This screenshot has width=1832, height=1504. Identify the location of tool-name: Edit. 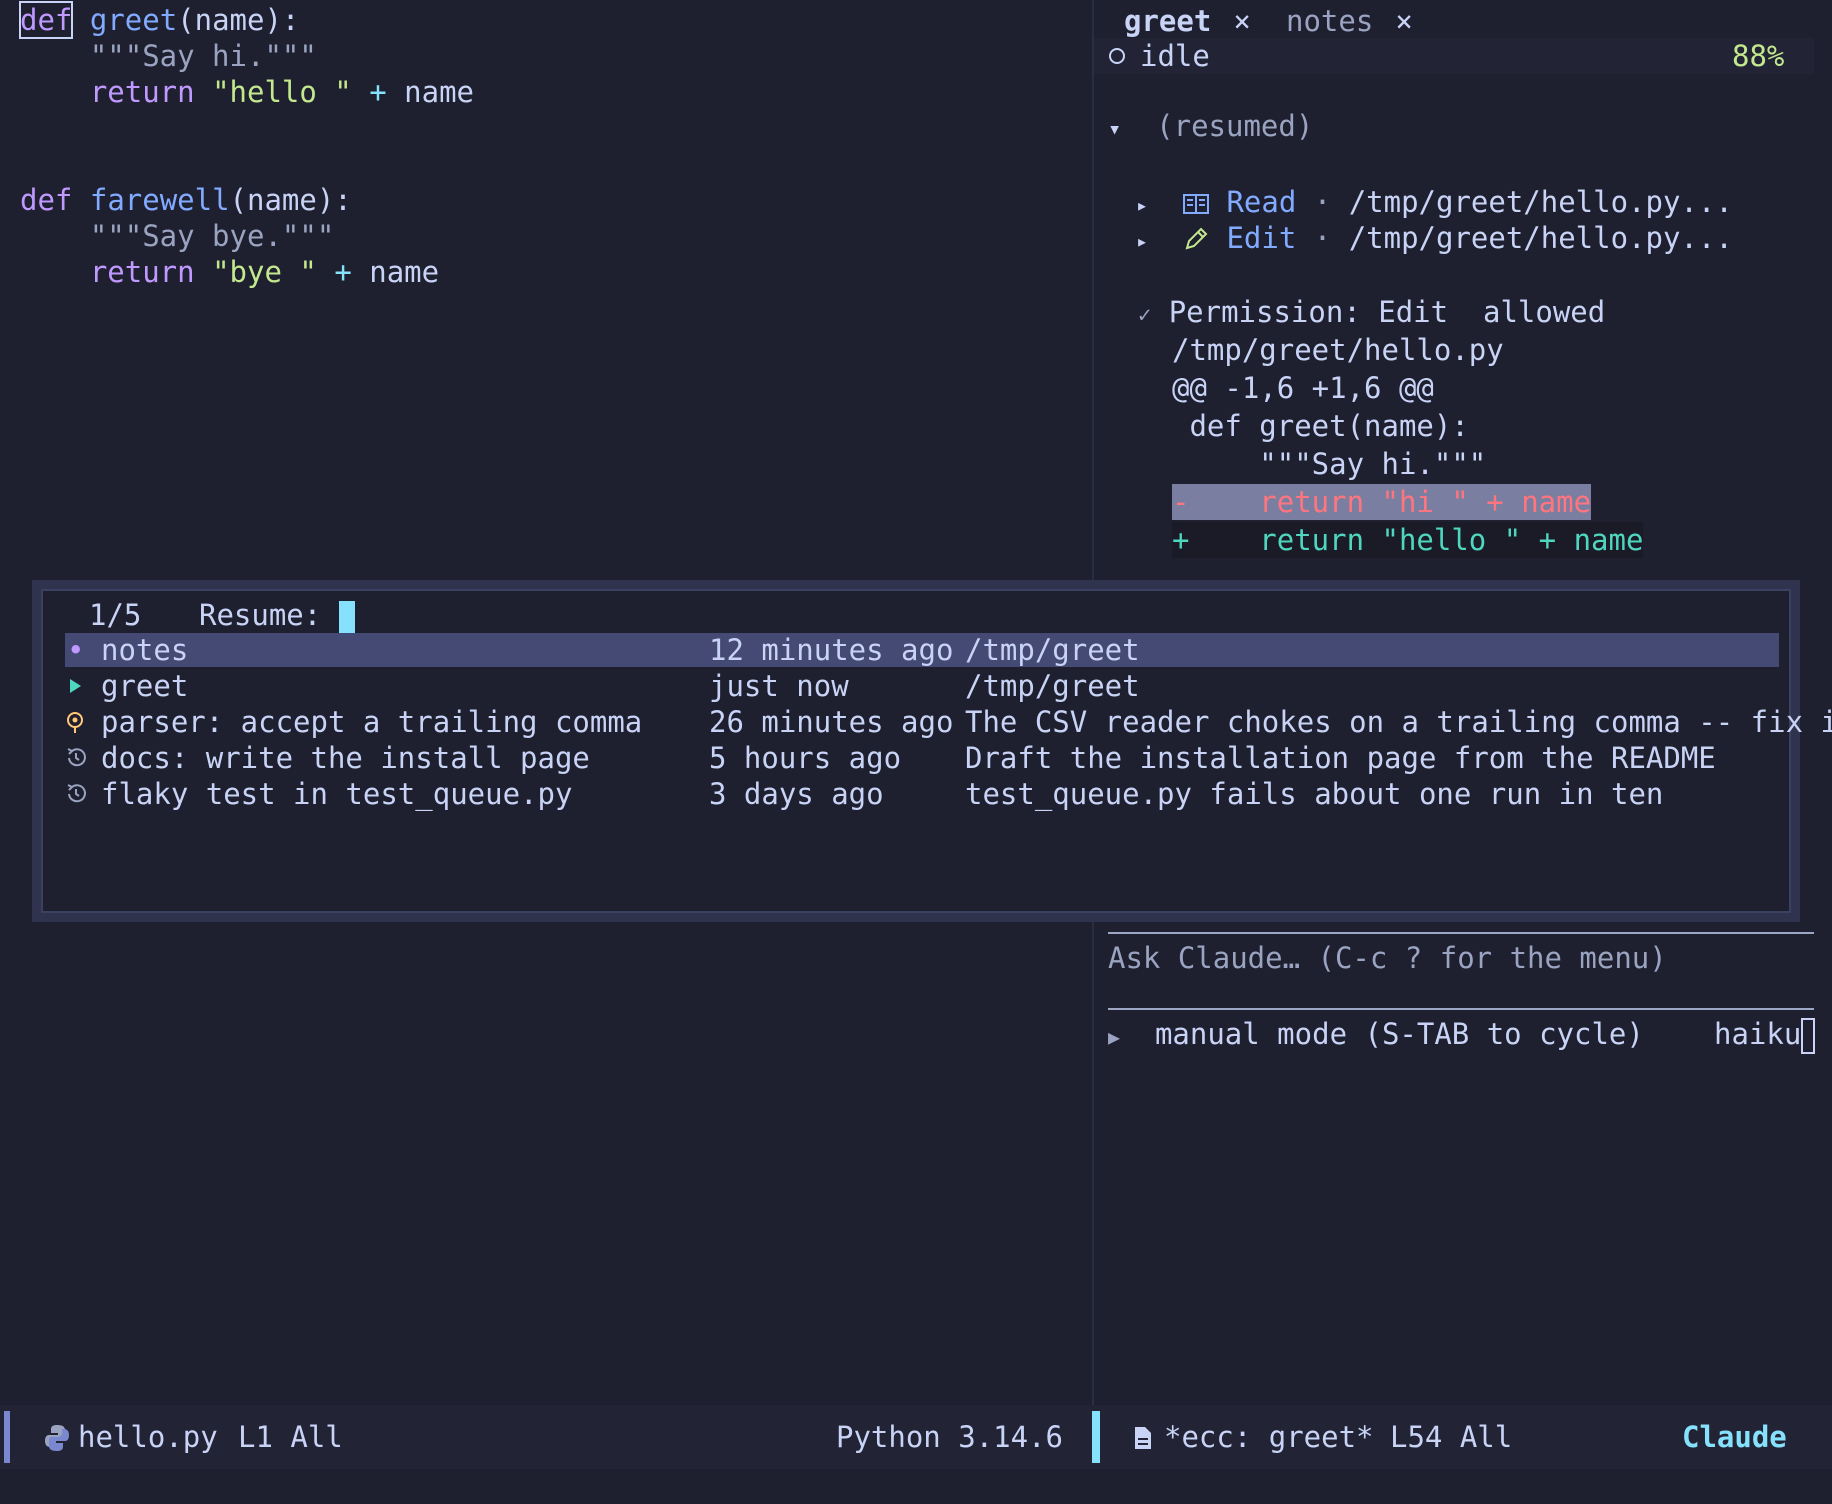
(1261, 238).